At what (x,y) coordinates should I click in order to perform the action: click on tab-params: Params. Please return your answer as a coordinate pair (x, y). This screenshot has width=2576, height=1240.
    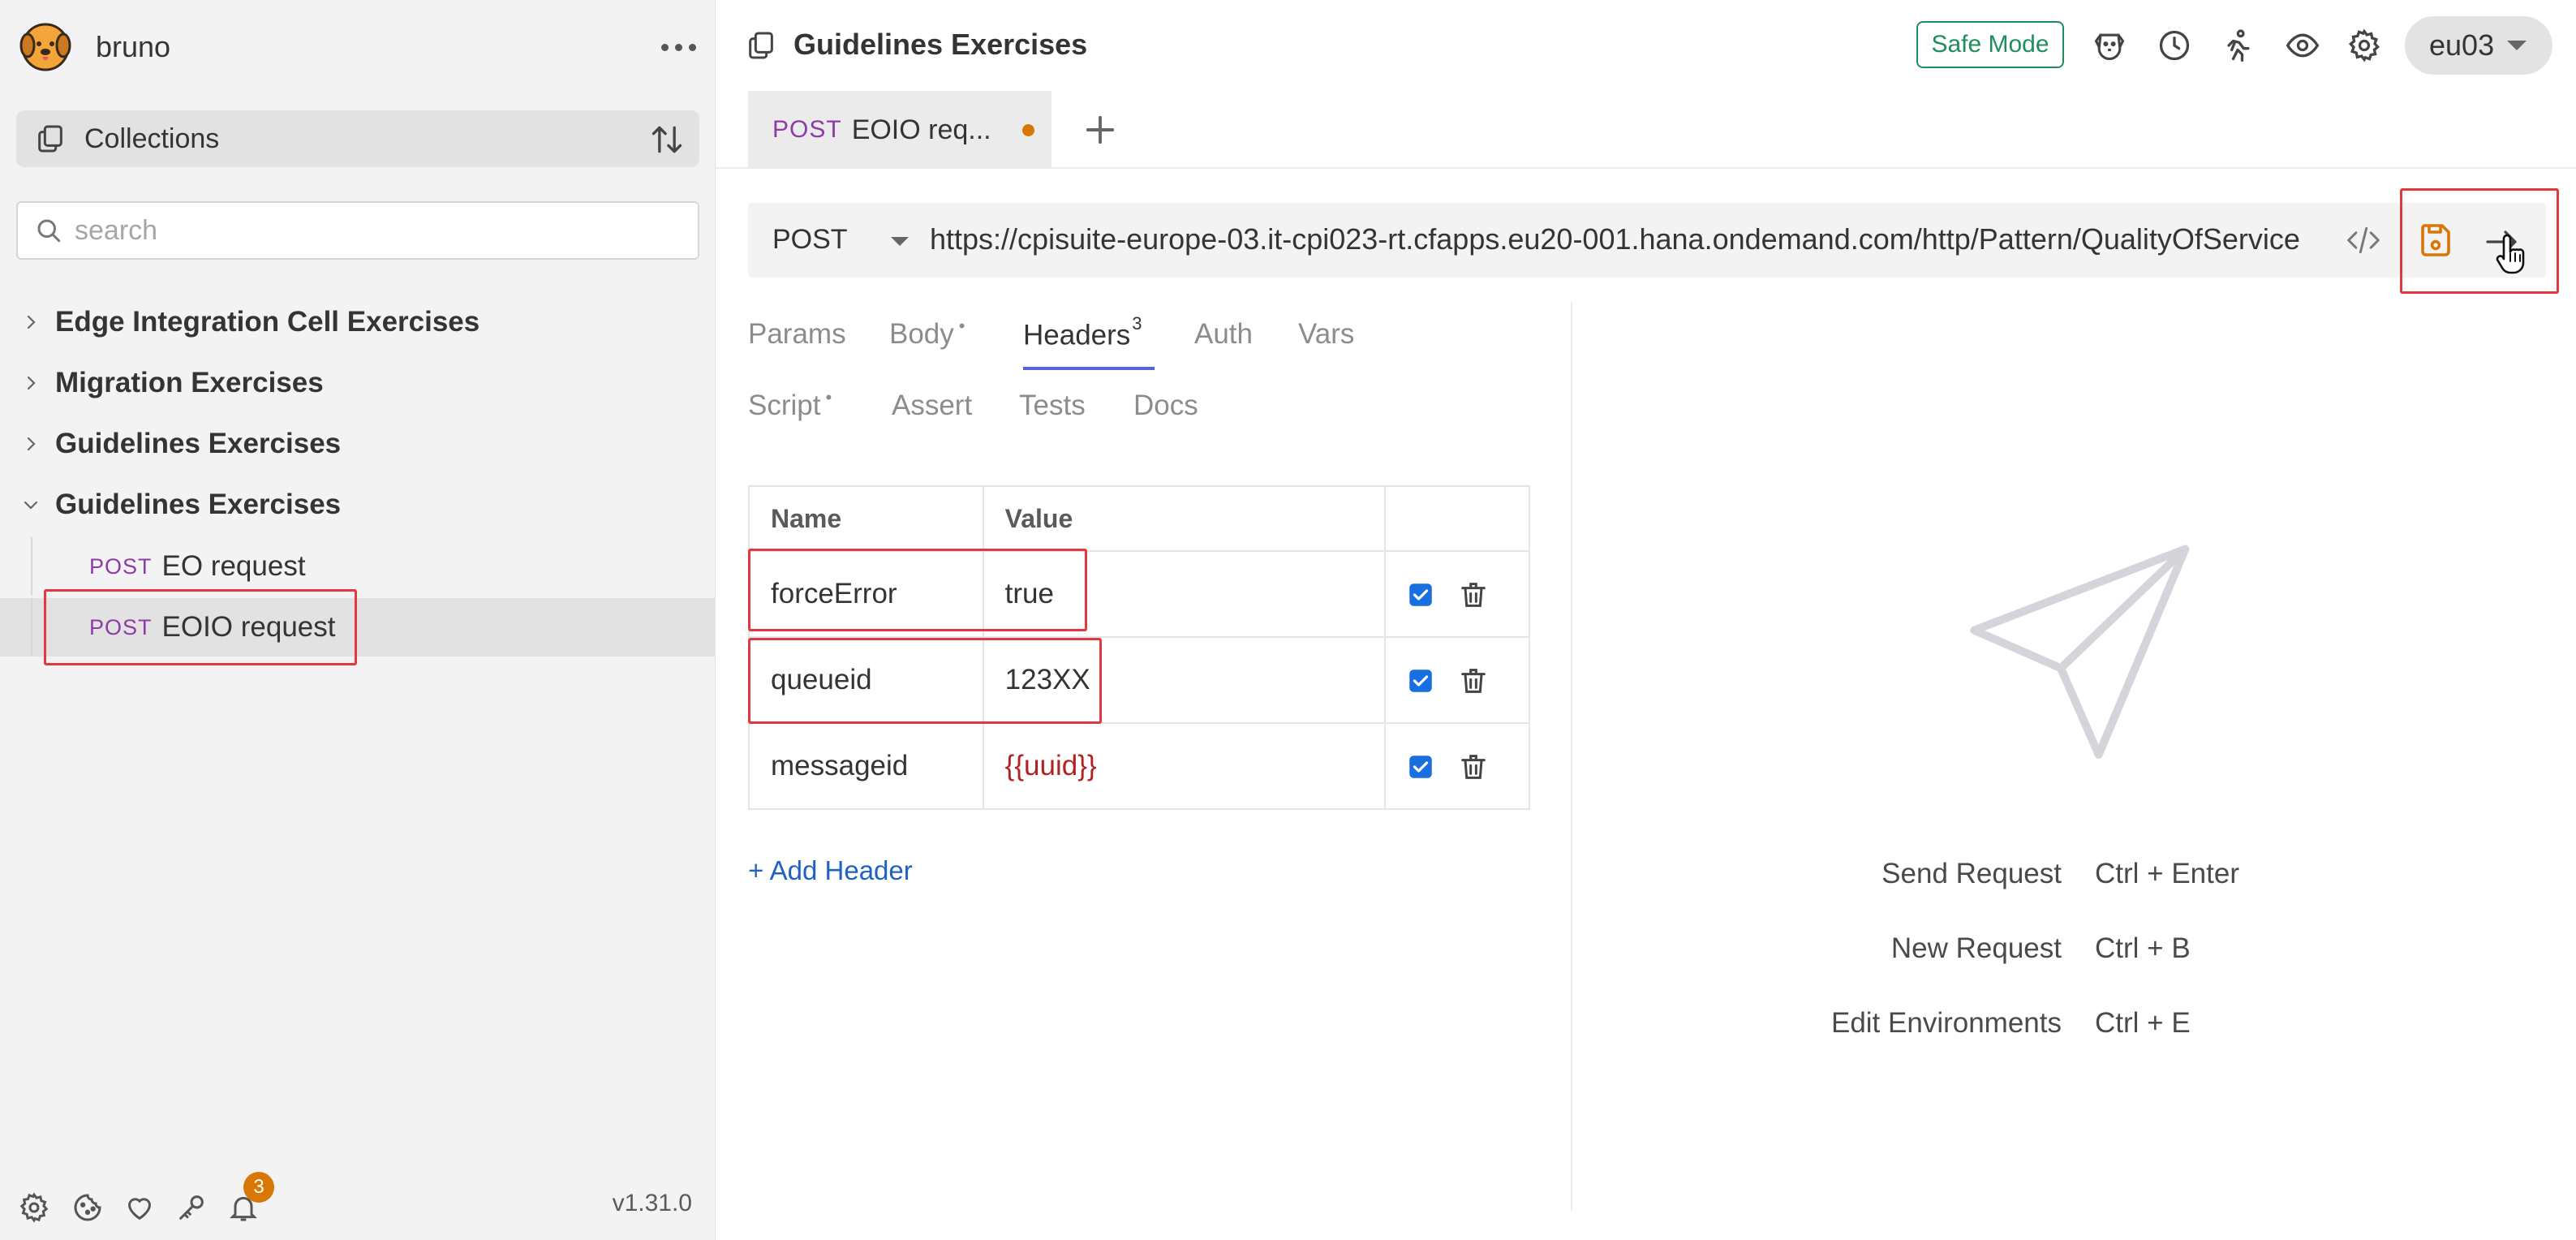
    Looking at the image, I should click on (797, 334).